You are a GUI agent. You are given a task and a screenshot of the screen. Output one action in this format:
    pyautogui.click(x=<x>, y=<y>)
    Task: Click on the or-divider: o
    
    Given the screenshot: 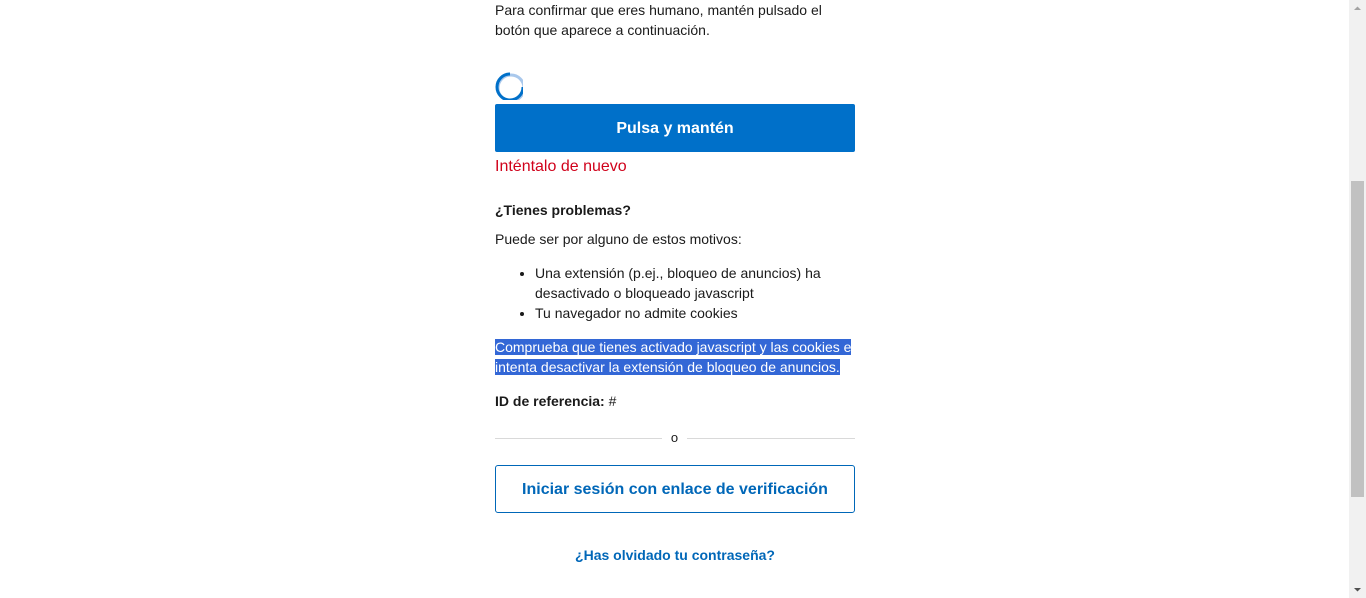 What is the action you would take?
    pyautogui.click(x=675, y=438)
    